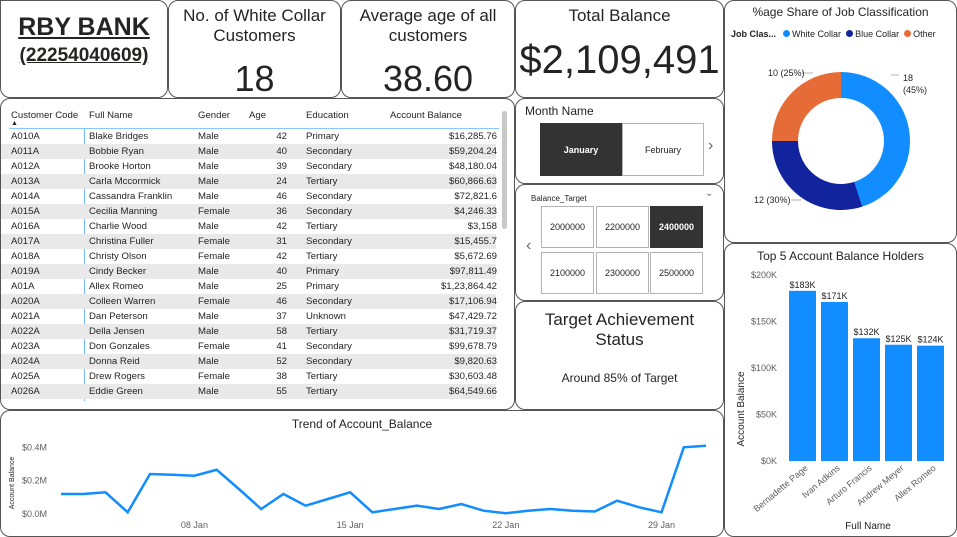  Describe the element at coordinates (23, 286) in the screenshot. I see `cell-customer-code: A01A` at that location.